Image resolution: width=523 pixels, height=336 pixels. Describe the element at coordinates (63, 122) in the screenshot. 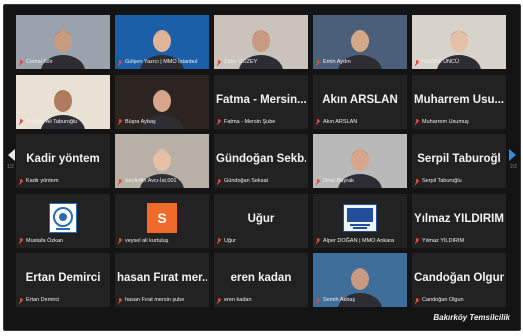

I see `participant-name-label: İbrahim Ali Taburoğlu` at that location.